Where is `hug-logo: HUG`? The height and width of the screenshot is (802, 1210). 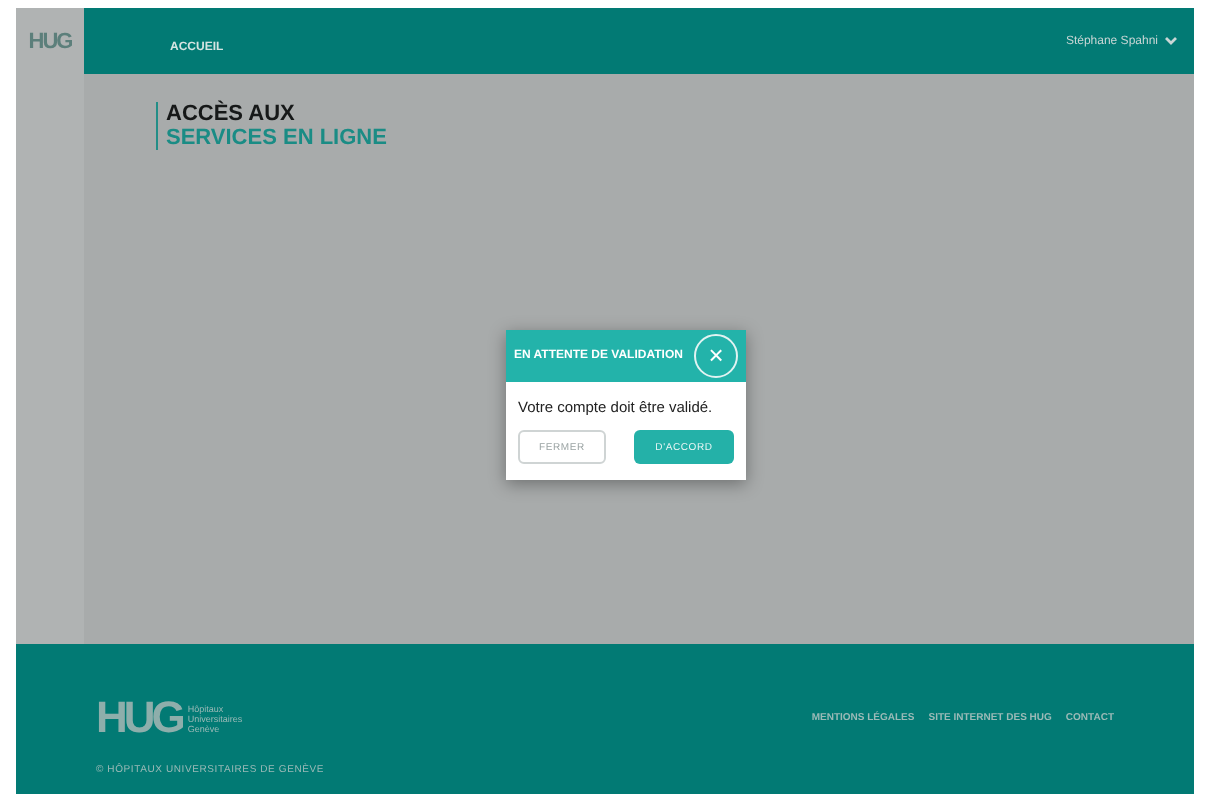 hug-logo: HUG is located at coordinates (50, 41).